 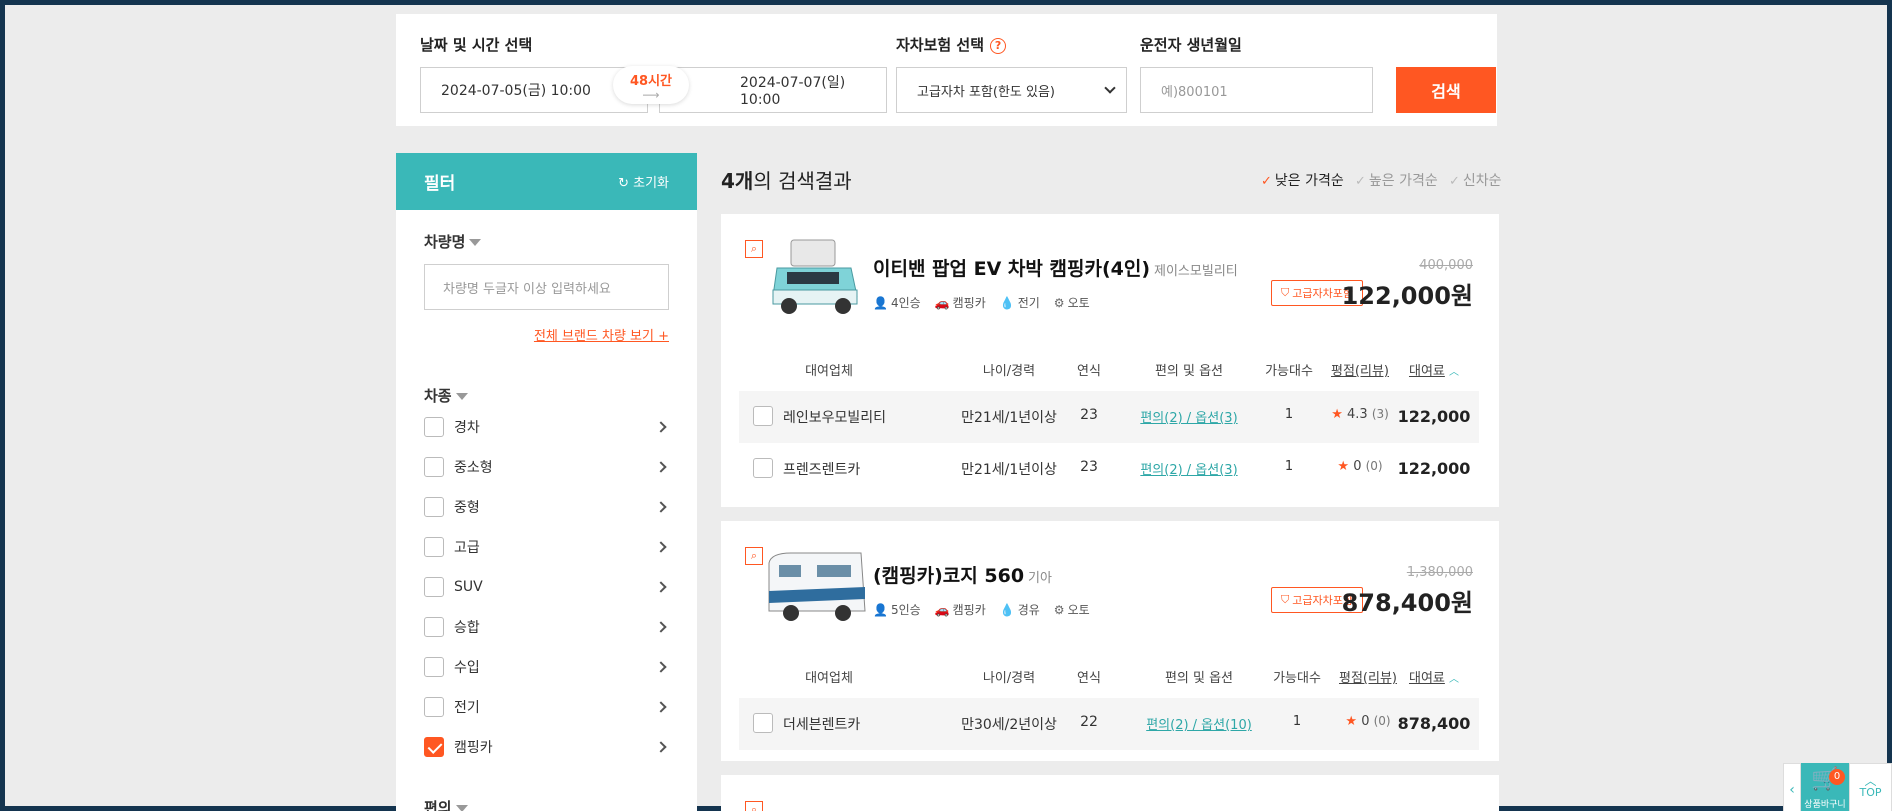 I want to click on checkbox-checked, so click(x=434, y=747).